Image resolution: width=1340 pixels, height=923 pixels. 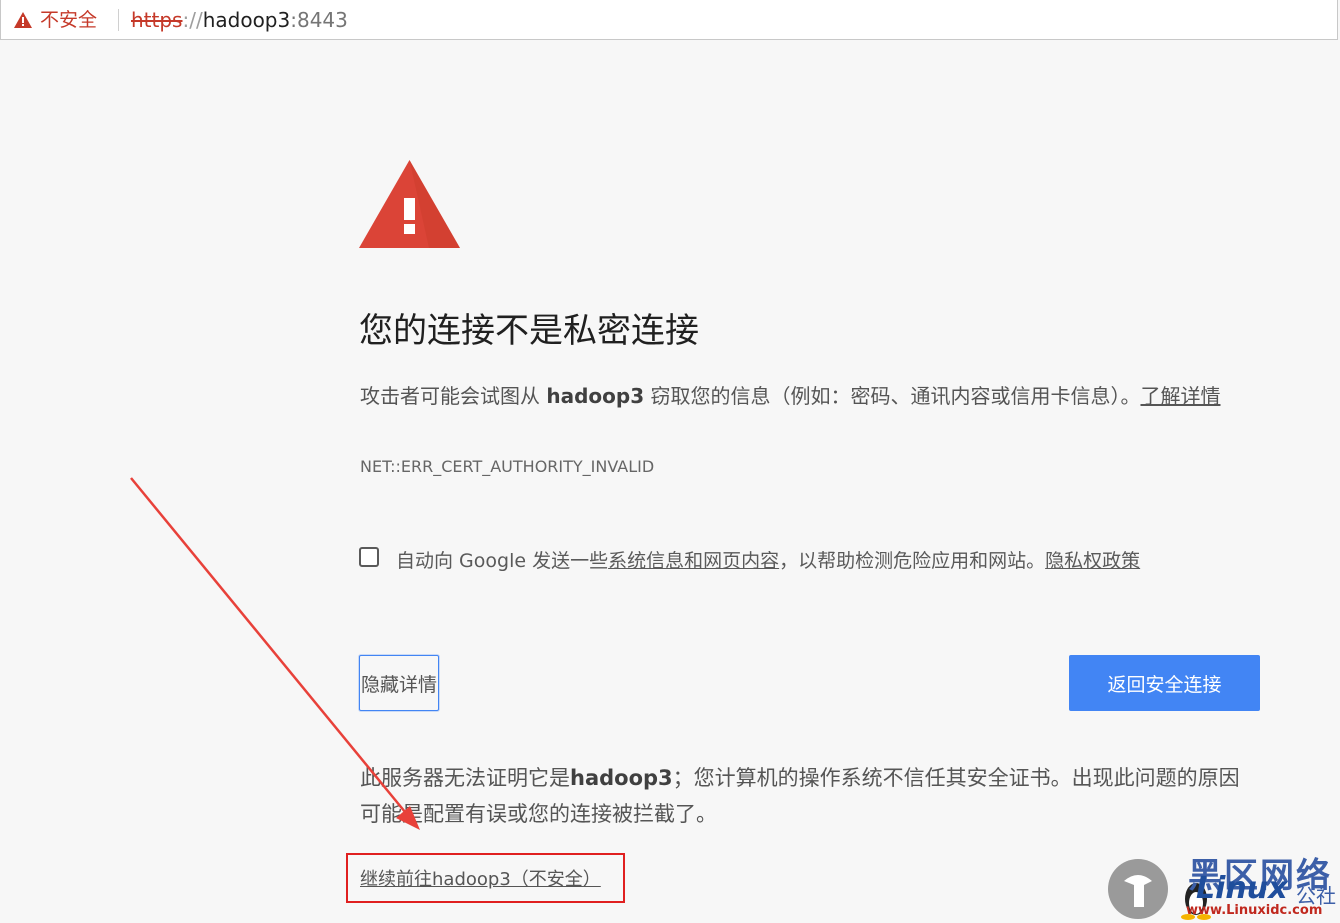 What do you see at coordinates (68, 20) in the screenshot?
I see `not-secure-label: 不安全` at bounding box center [68, 20].